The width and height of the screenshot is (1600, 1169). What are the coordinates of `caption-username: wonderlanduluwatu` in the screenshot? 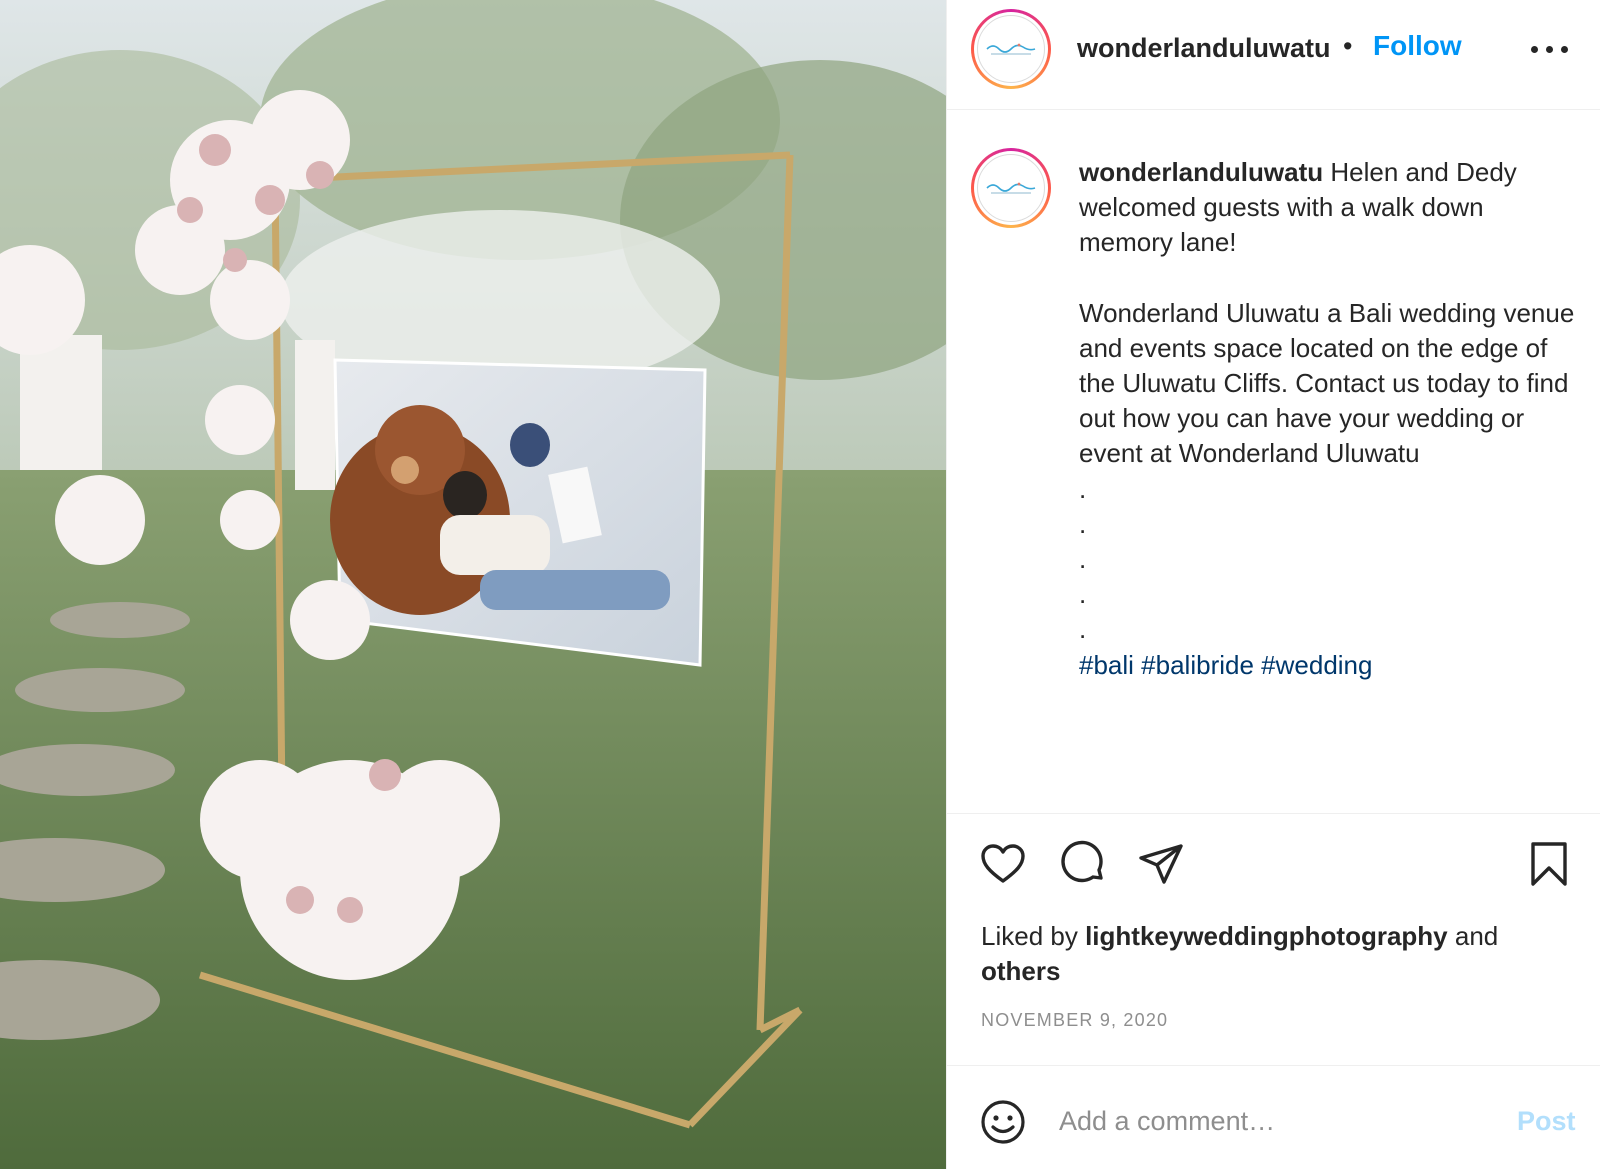 It's located at (1201, 172).